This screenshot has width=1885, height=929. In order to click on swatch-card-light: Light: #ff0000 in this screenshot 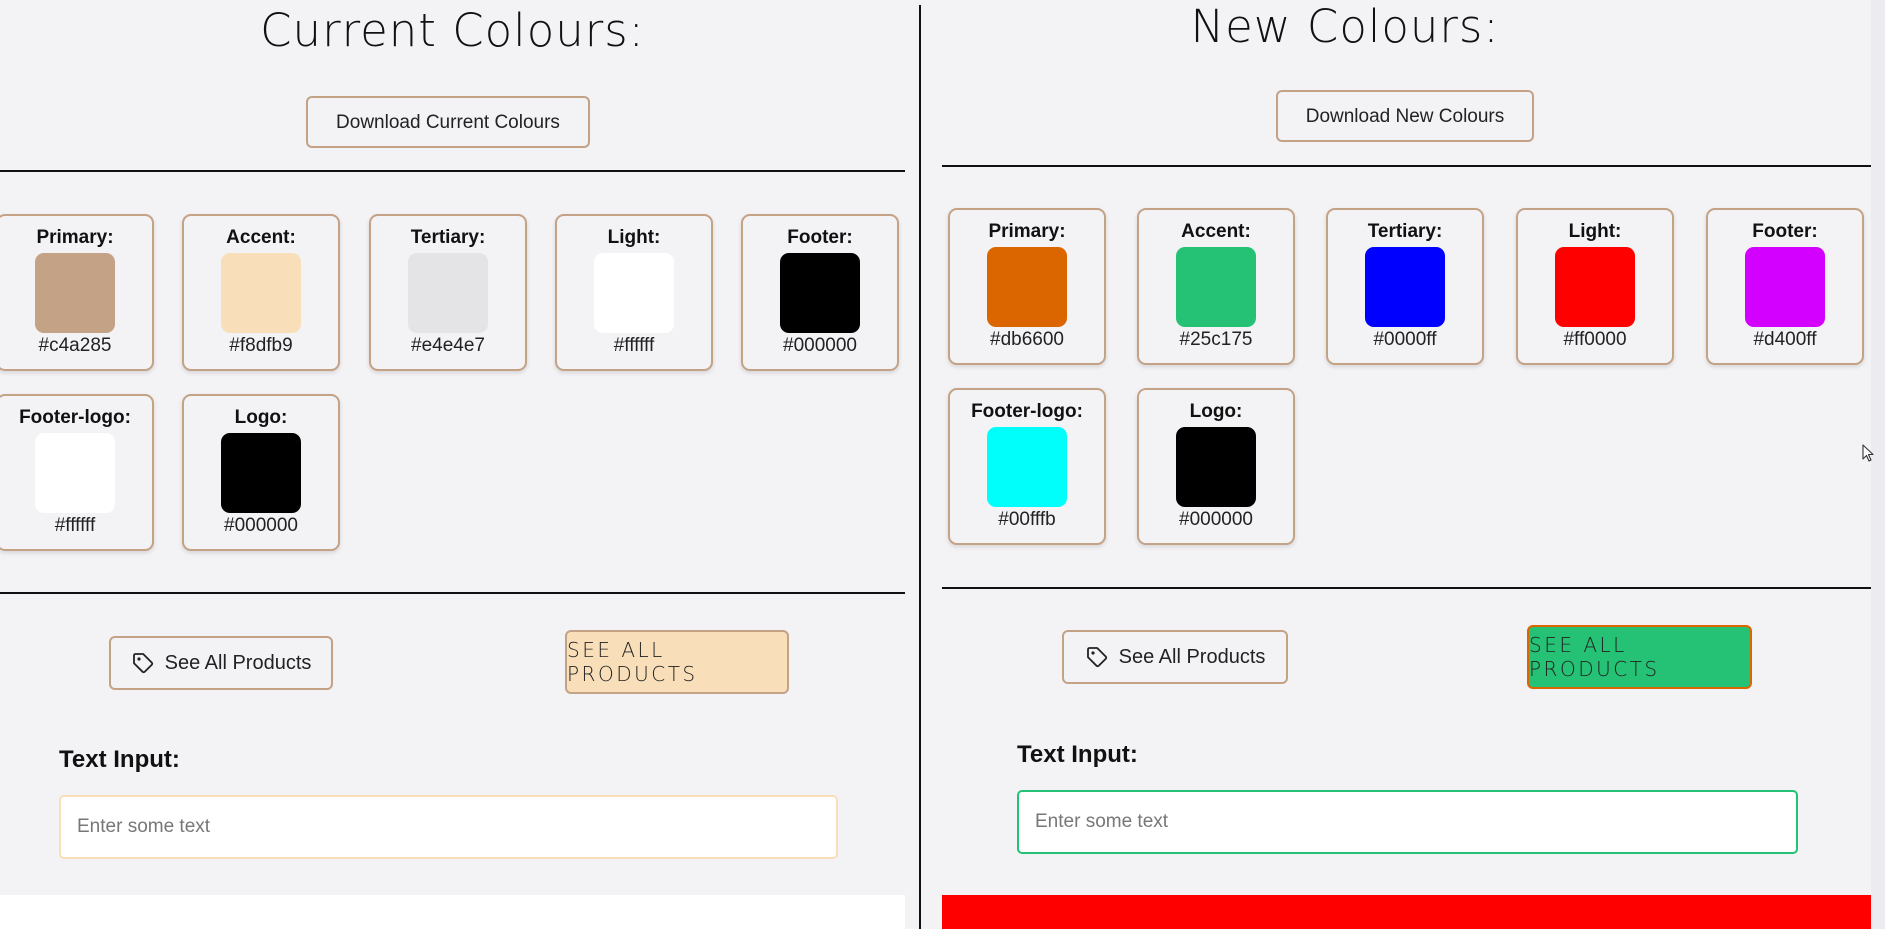, I will do `click(1595, 286)`.